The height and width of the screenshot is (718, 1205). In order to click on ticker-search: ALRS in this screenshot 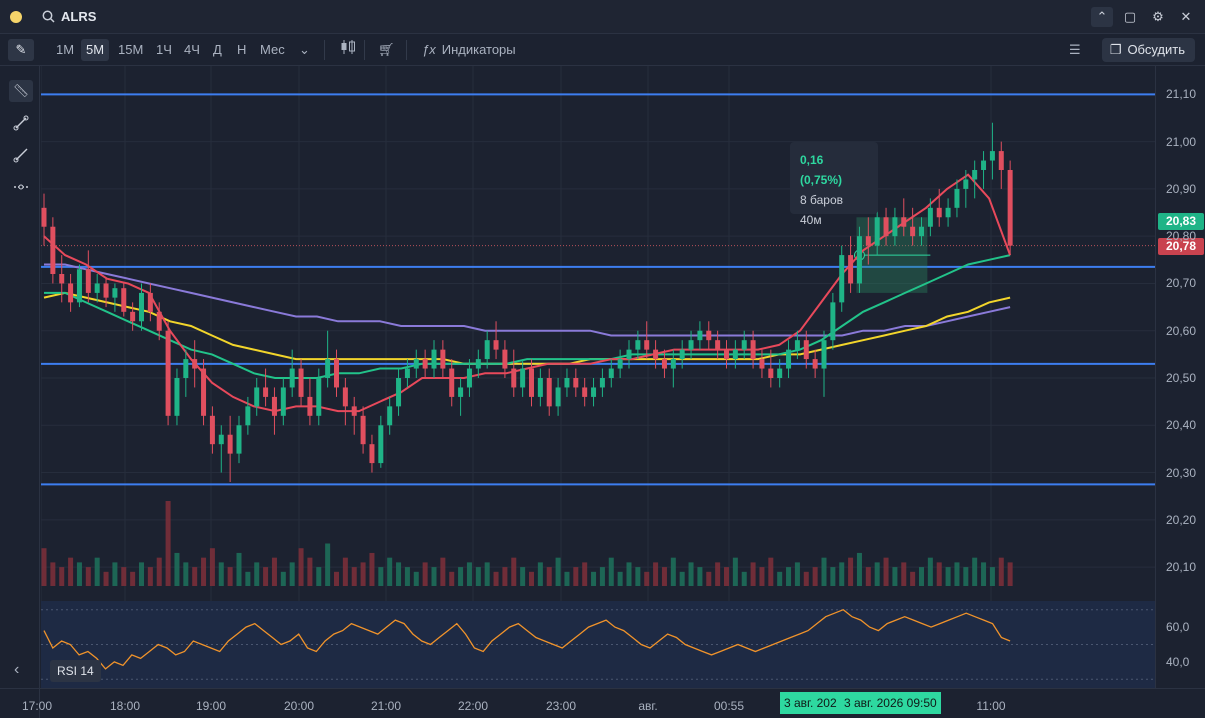, I will do `click(69, 16)`.